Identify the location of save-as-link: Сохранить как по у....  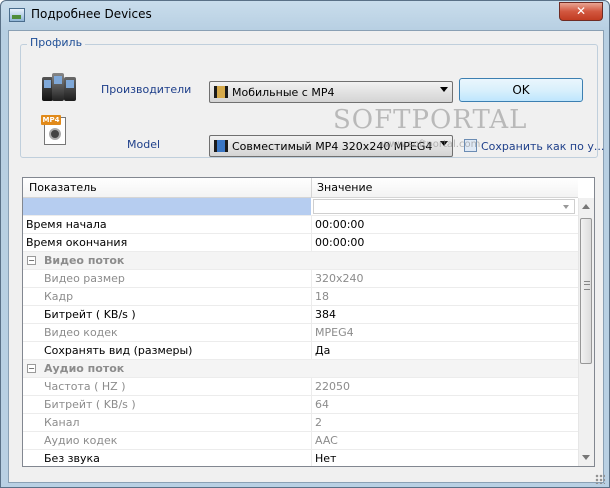
(534, 146).